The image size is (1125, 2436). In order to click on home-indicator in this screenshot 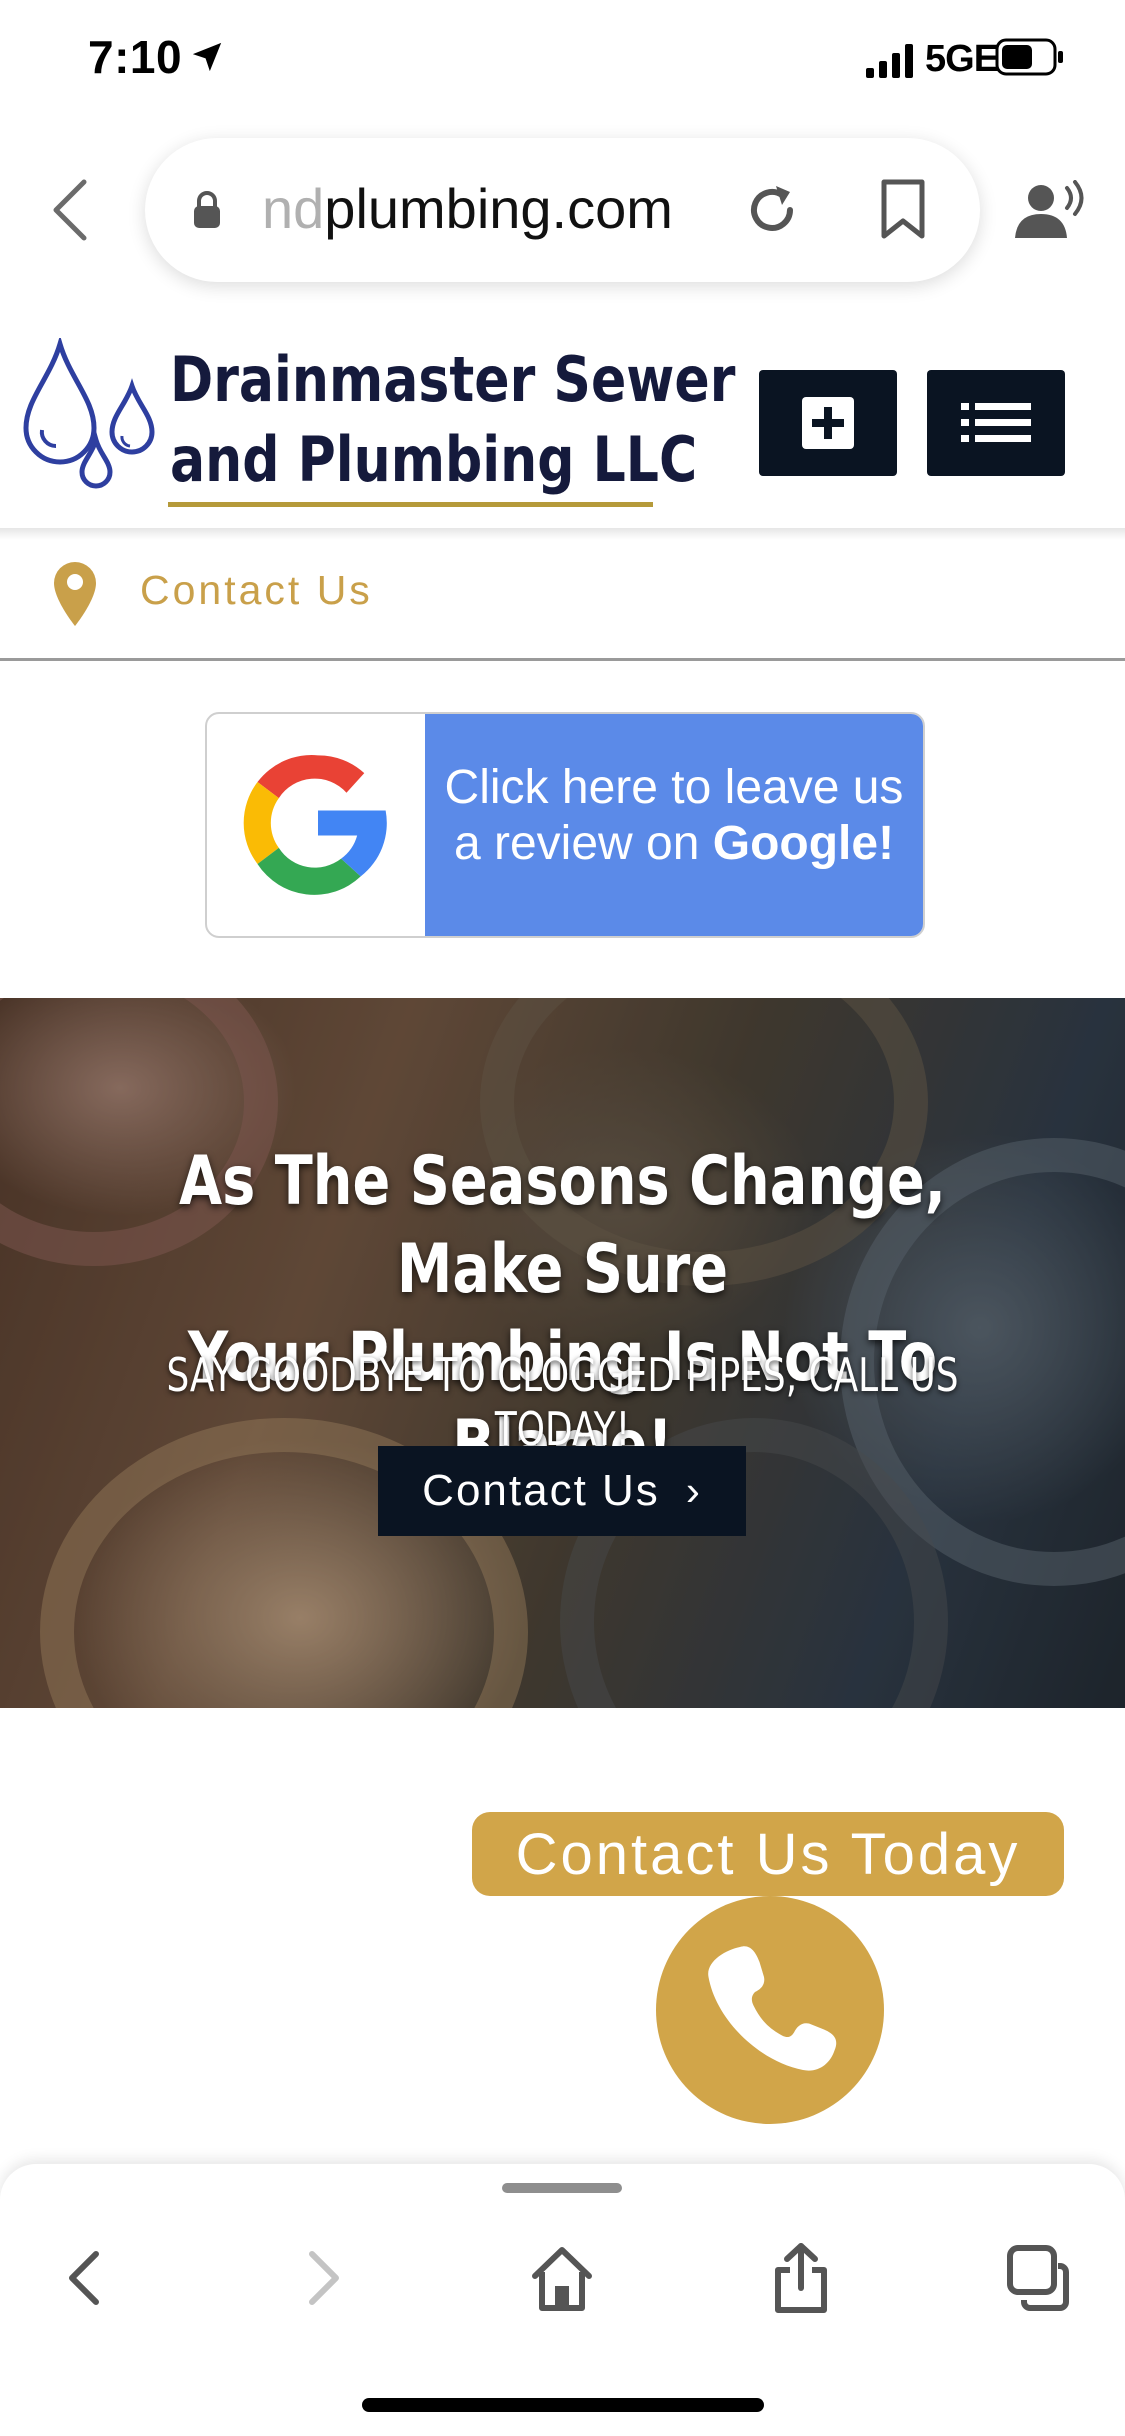, I will do `click(563, 2405)`.